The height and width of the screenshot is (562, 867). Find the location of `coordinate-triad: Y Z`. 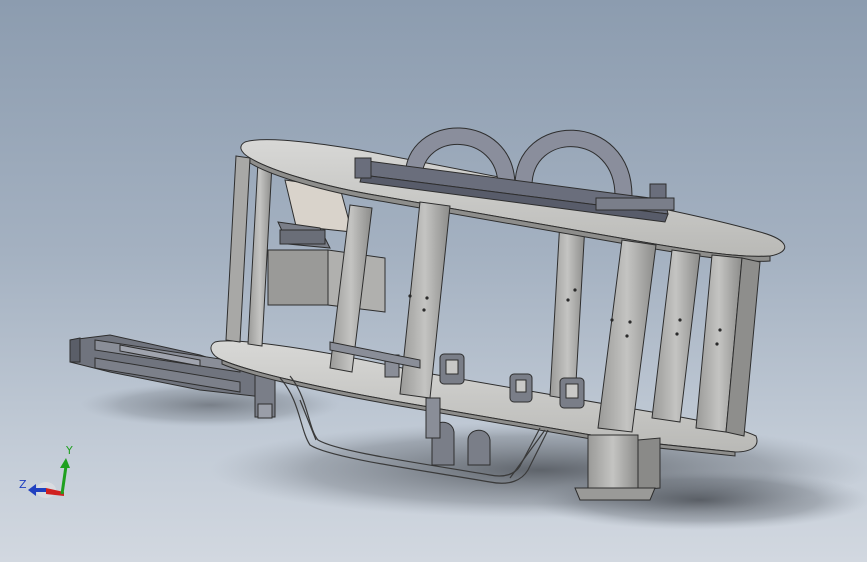

coordinate-triad: Y Z is located at coordinates (49, 475).